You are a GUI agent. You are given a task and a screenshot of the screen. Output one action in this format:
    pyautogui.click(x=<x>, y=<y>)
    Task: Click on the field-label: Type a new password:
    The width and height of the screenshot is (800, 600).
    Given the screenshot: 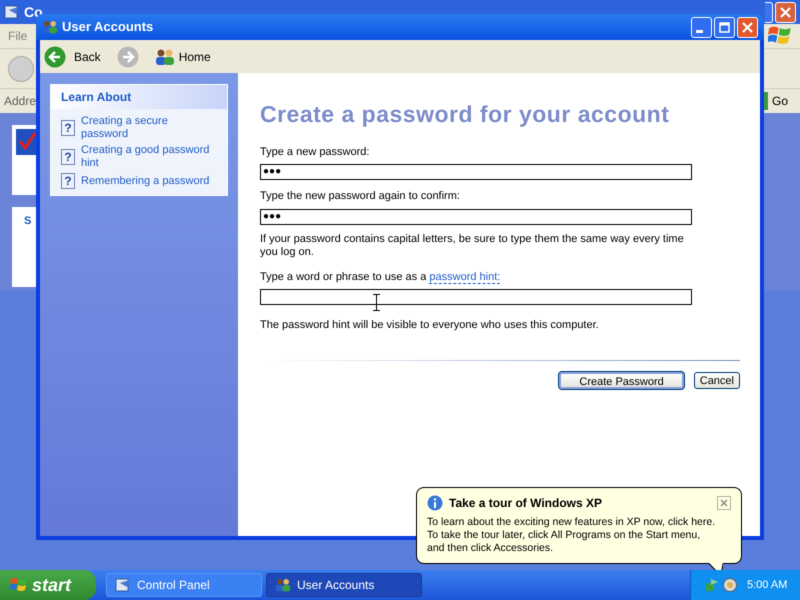 What is the action you would take?
    pyautogui.click(x=315, y=152)
    